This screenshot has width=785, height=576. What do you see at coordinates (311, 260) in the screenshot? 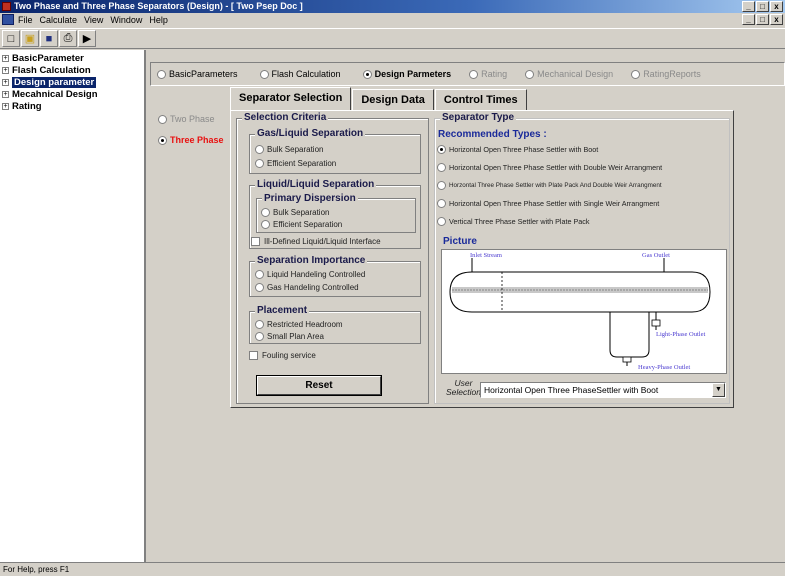
I see `separation-importance-title: Separation Importance` at bounding box center [311, 260].